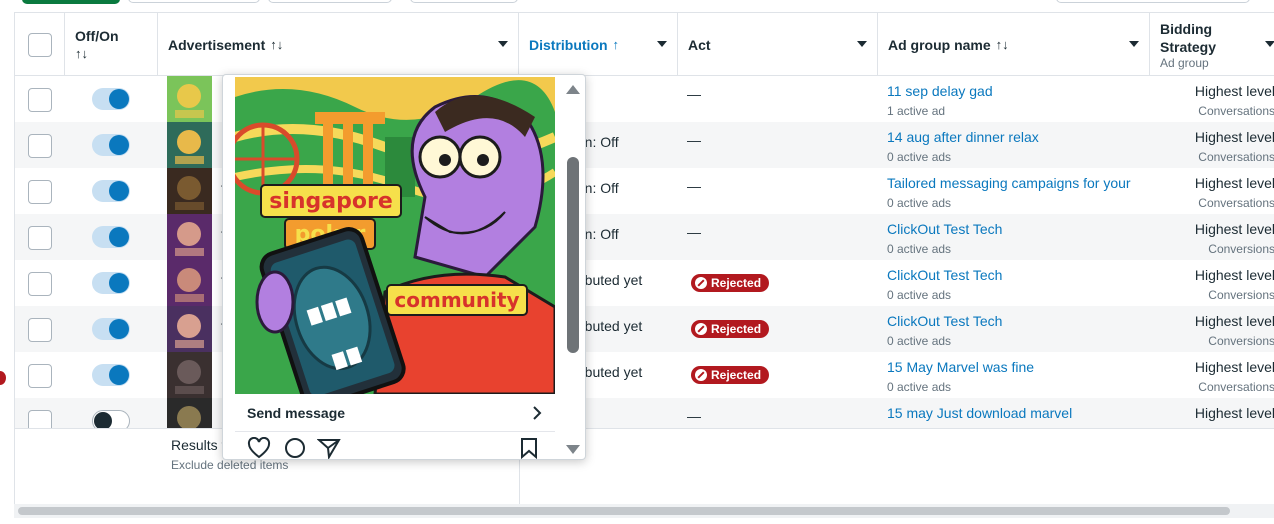 The width and height of the screenshot is (1274, 524). I want to click on horizontal-scrollbar, so click(644, 511).